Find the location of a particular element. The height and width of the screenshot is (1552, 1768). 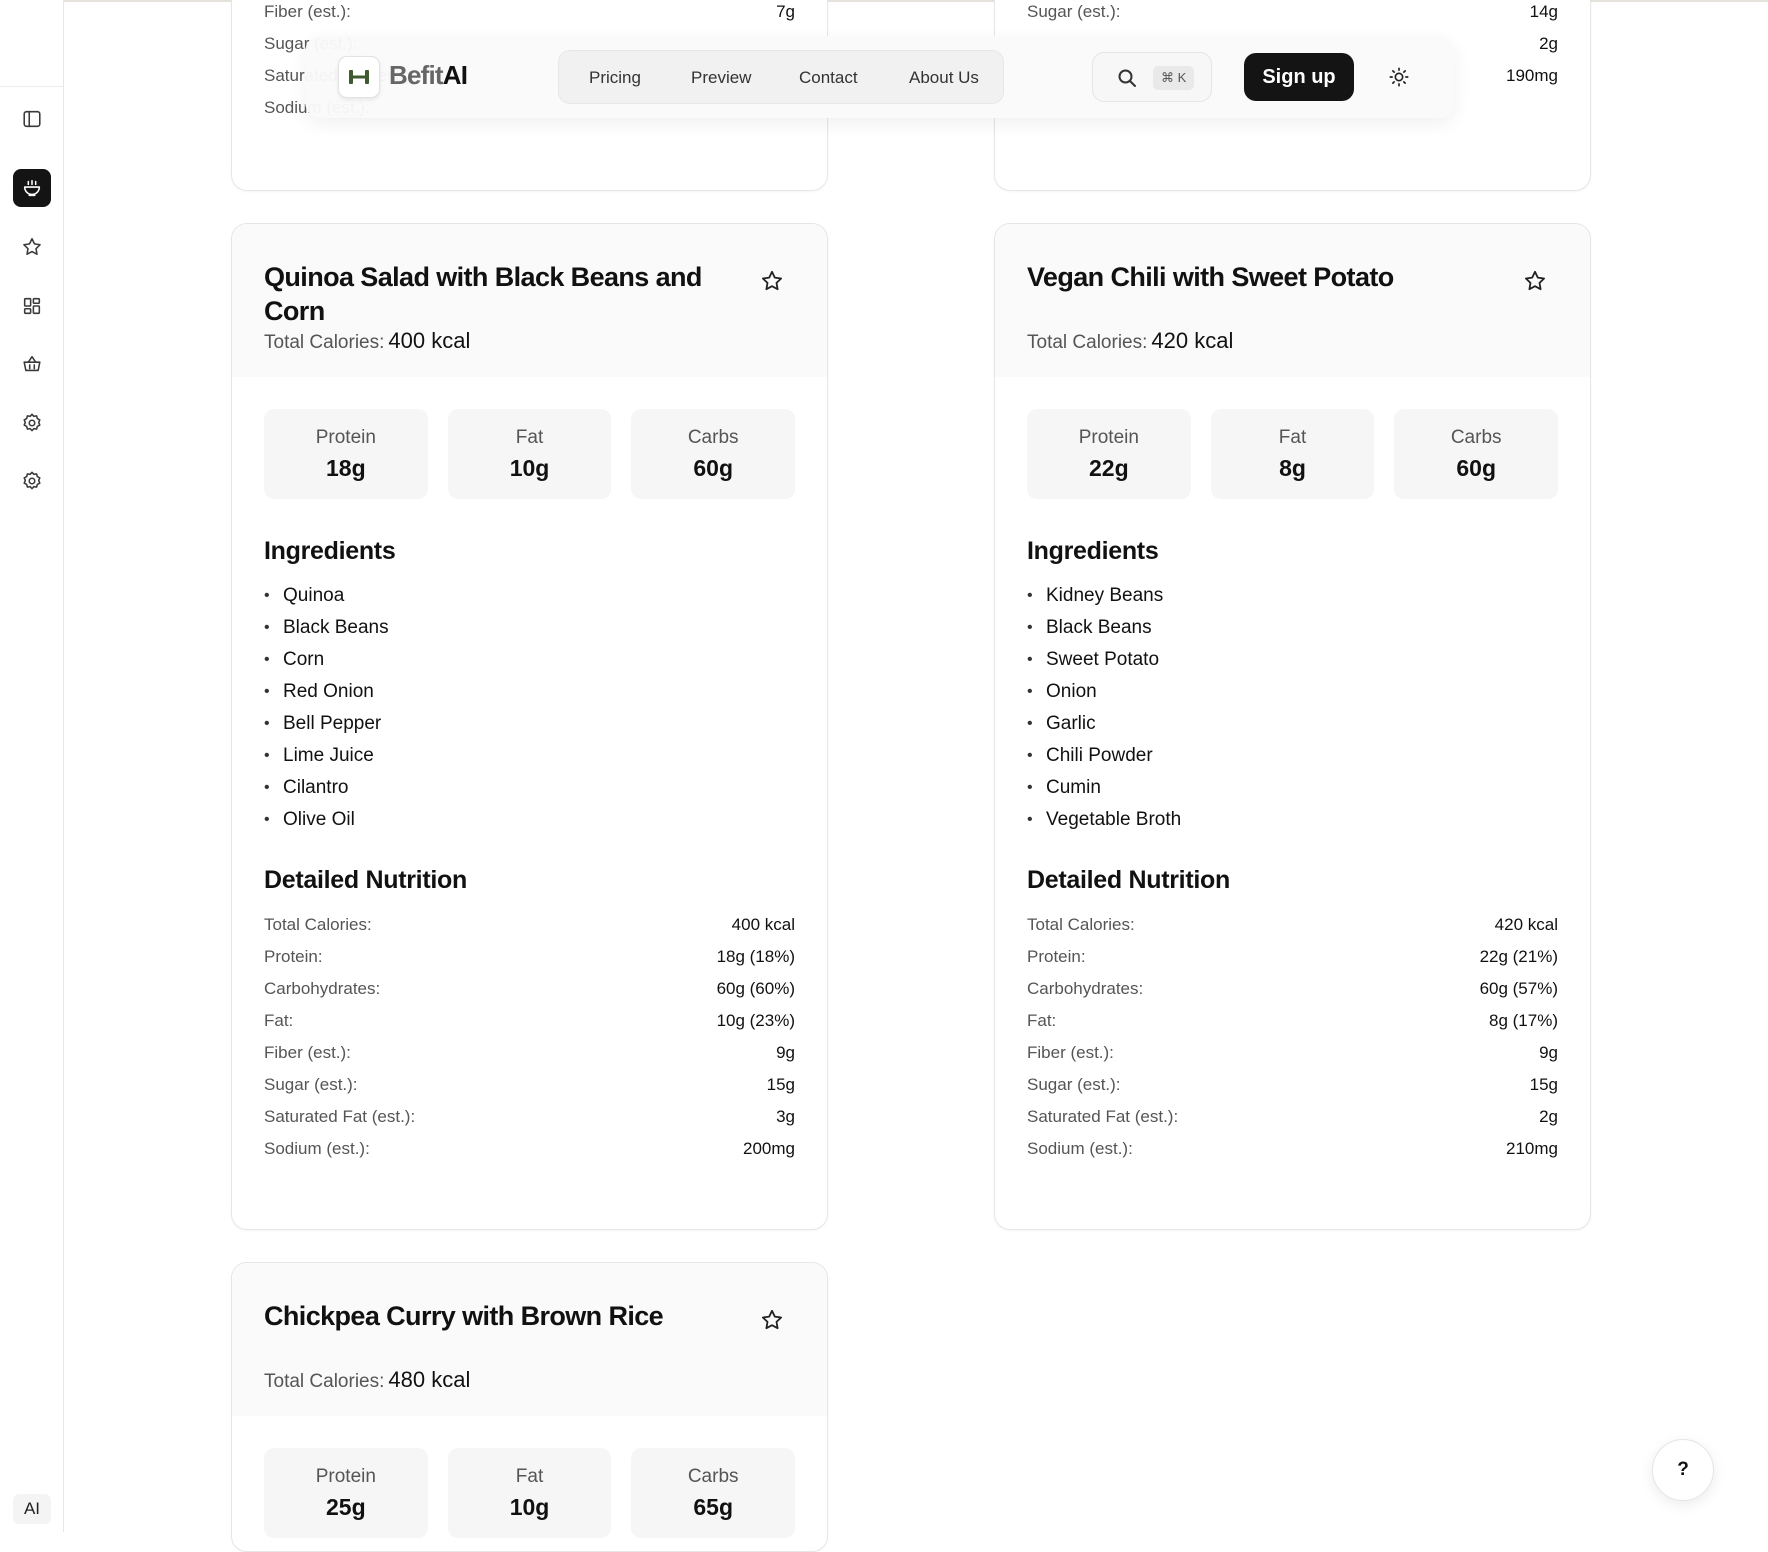

ingredient-item: Quinoa is located at coordinates (529, 596).